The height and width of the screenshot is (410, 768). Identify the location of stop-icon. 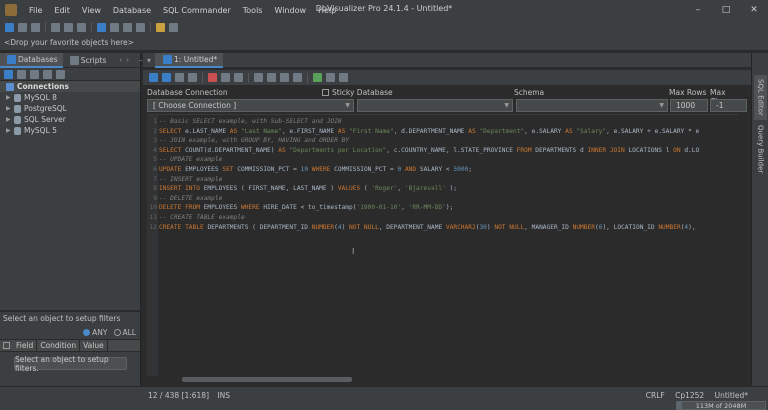
(212, 77).